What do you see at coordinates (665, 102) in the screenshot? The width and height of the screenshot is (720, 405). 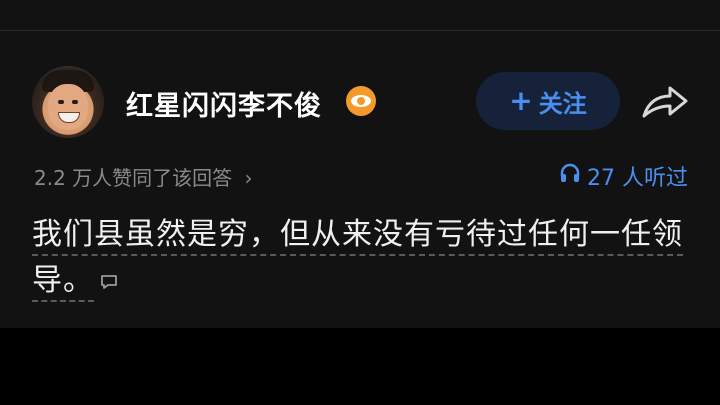 I see `share-arrow-icon` at bounding box center [665, 102].